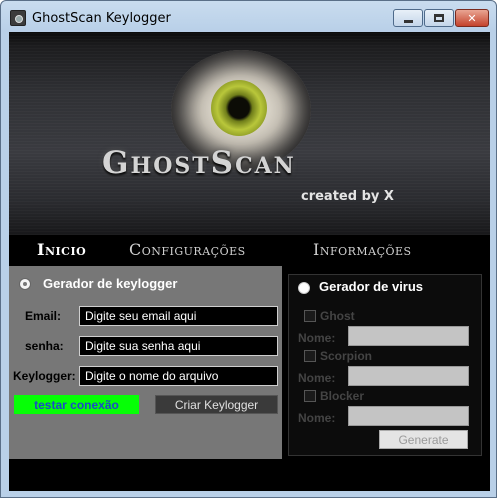  What do you see at coordinates (304, 288) in the screenshot?
I see `virus-radio` at bounding box center [304, 288].